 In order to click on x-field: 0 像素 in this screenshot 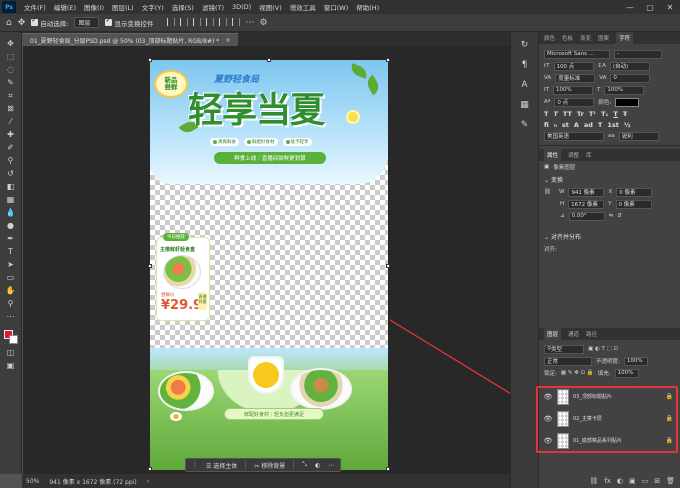, I will do `click(634, 192)`.